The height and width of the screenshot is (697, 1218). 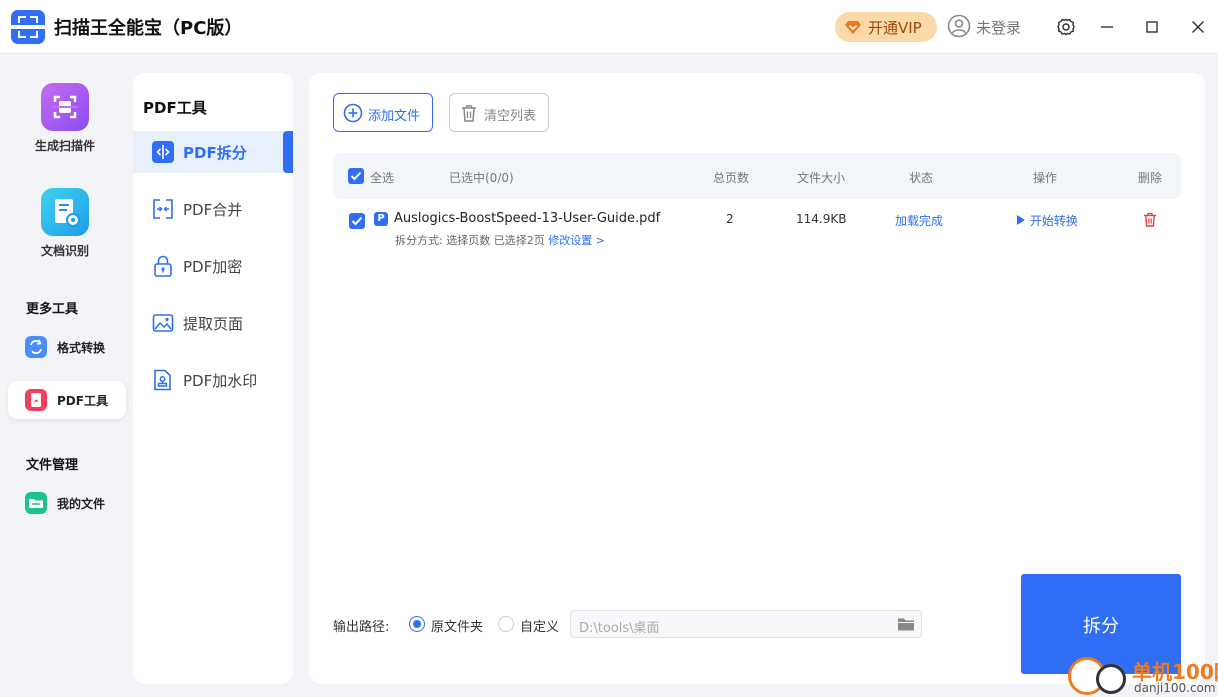 I want to click on my-files-icon, so click(x=36, y=503).